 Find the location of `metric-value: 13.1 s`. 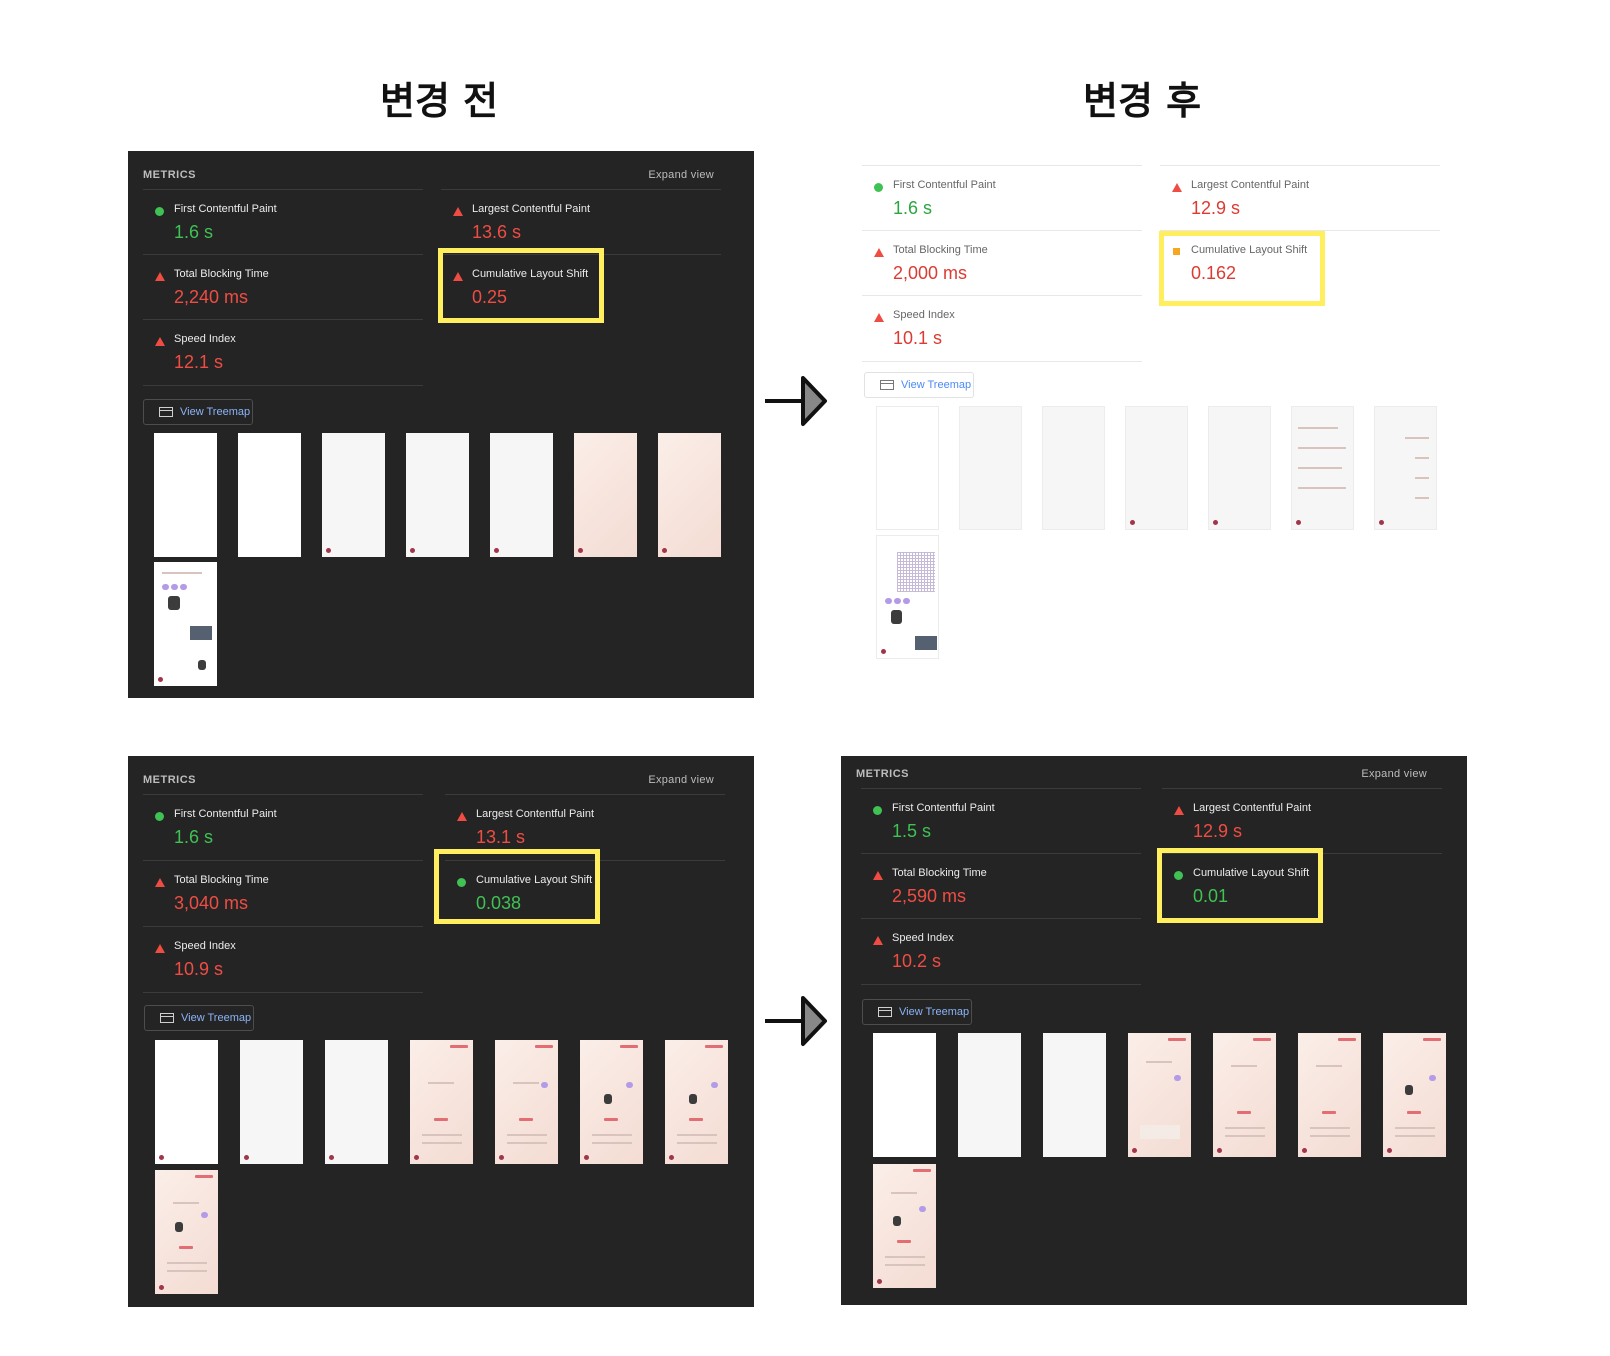

metric-value: 13.1 s is located at coordinates (501, 837).